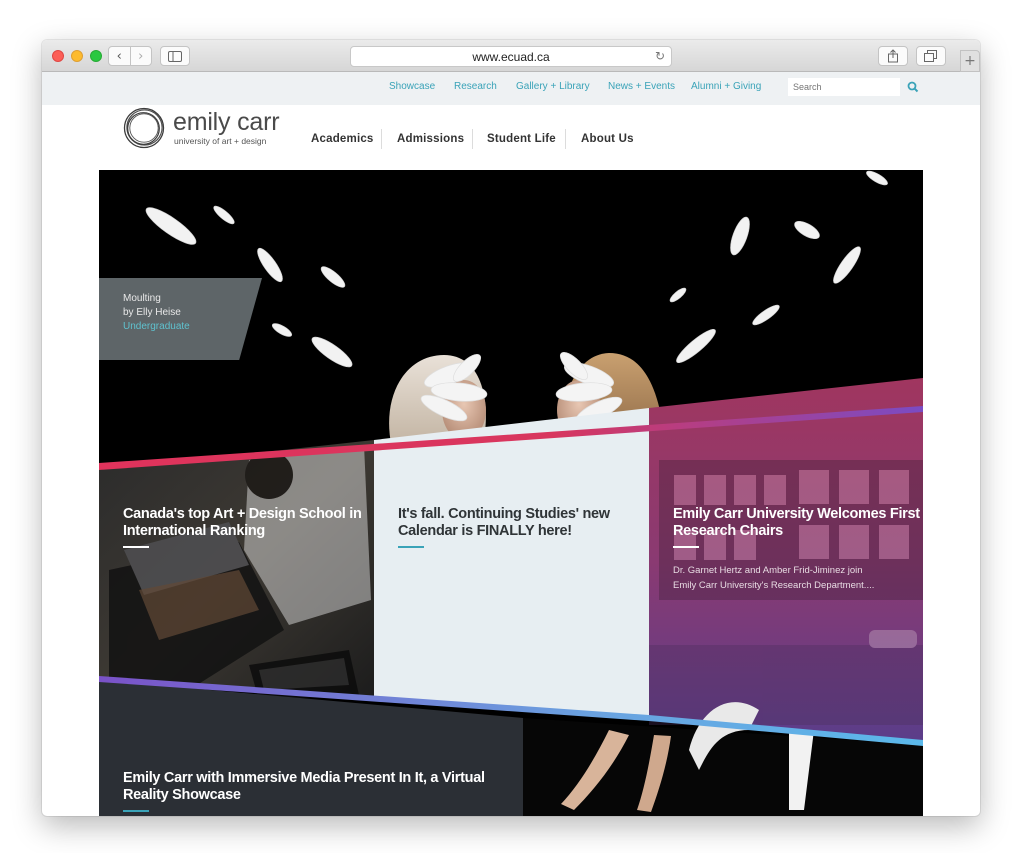  What do you see at coordinates (660, 56) in the screenshot?
I see `reload-icon: ↻` at bounding box center [660, 56].